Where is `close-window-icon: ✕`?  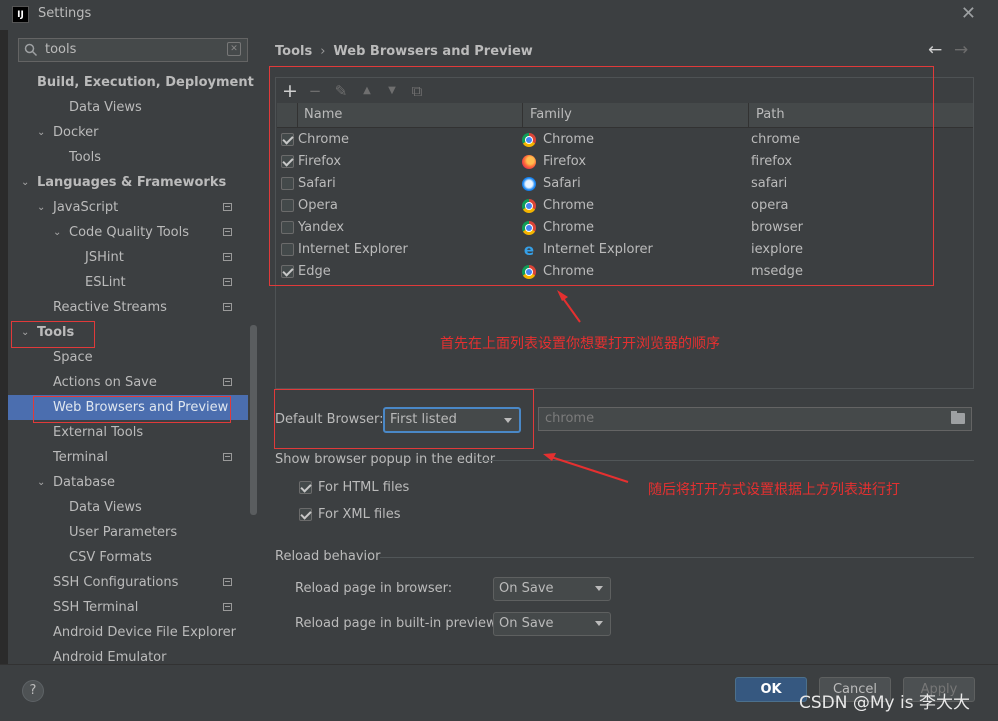
close-window-icon: ✕ is located at coordinates (968, 13).